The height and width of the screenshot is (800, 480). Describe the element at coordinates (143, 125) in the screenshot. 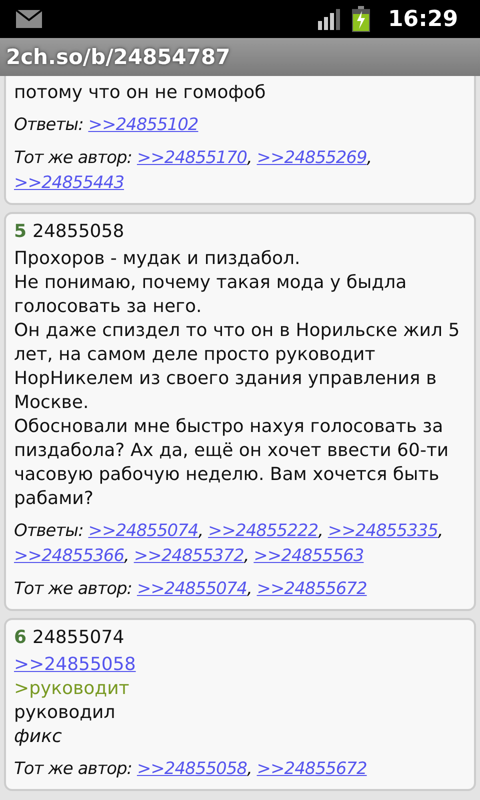

I see `reply-link: >>24855102` at that location.